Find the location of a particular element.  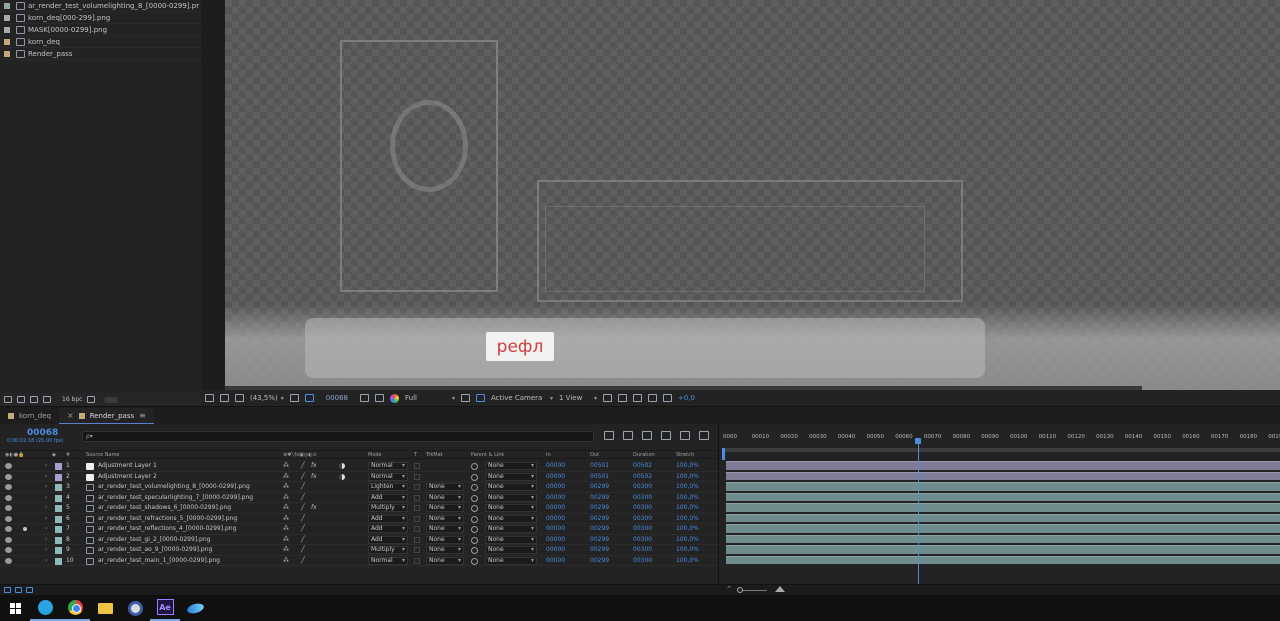

draft-3d-icon is located at coordinates (628, 435).